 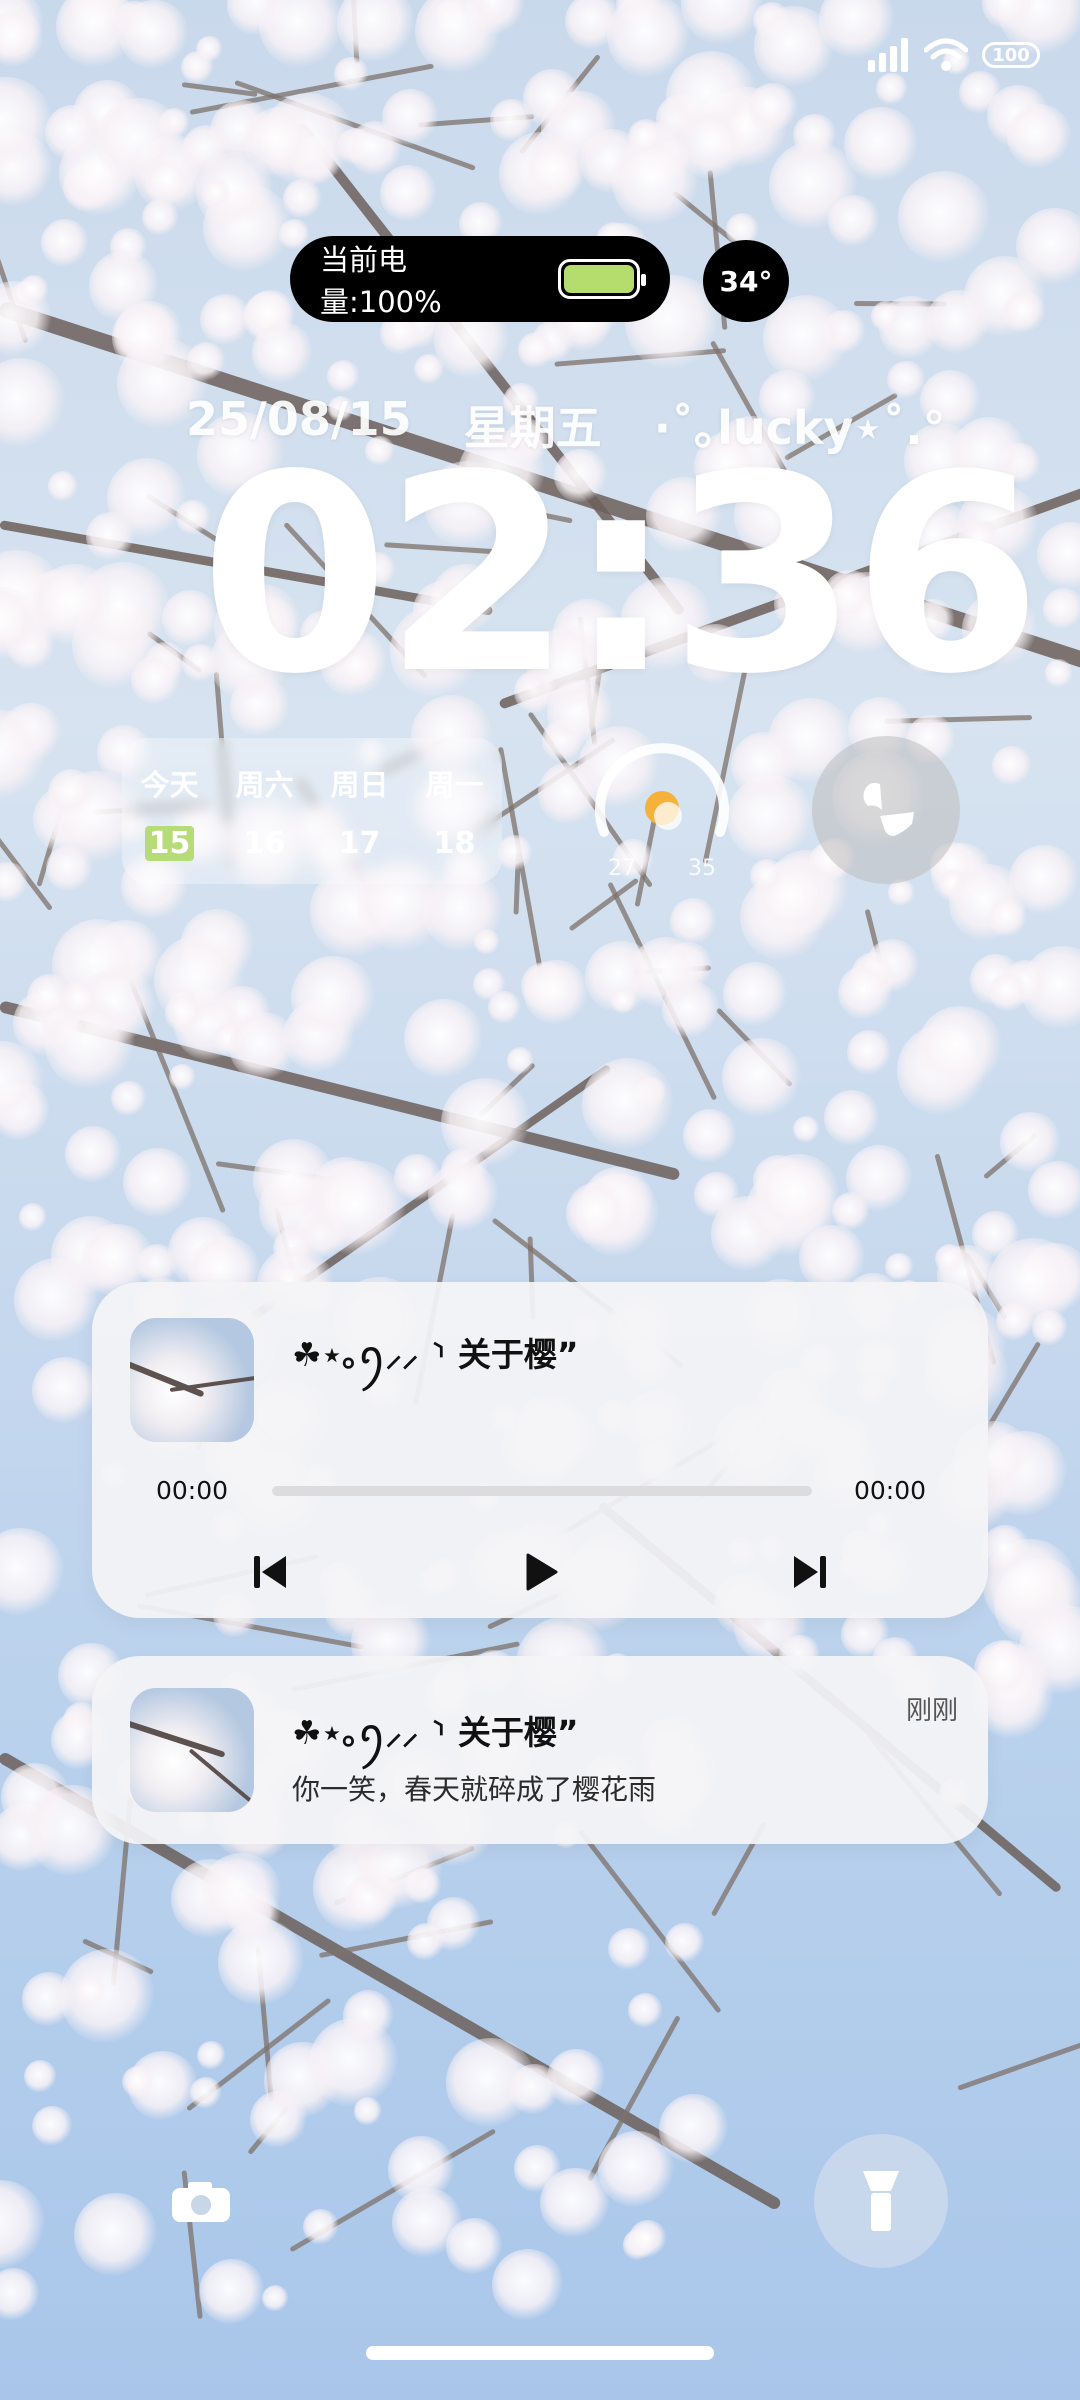 I want to click on weather-gauge, so click(x=662, y=790).